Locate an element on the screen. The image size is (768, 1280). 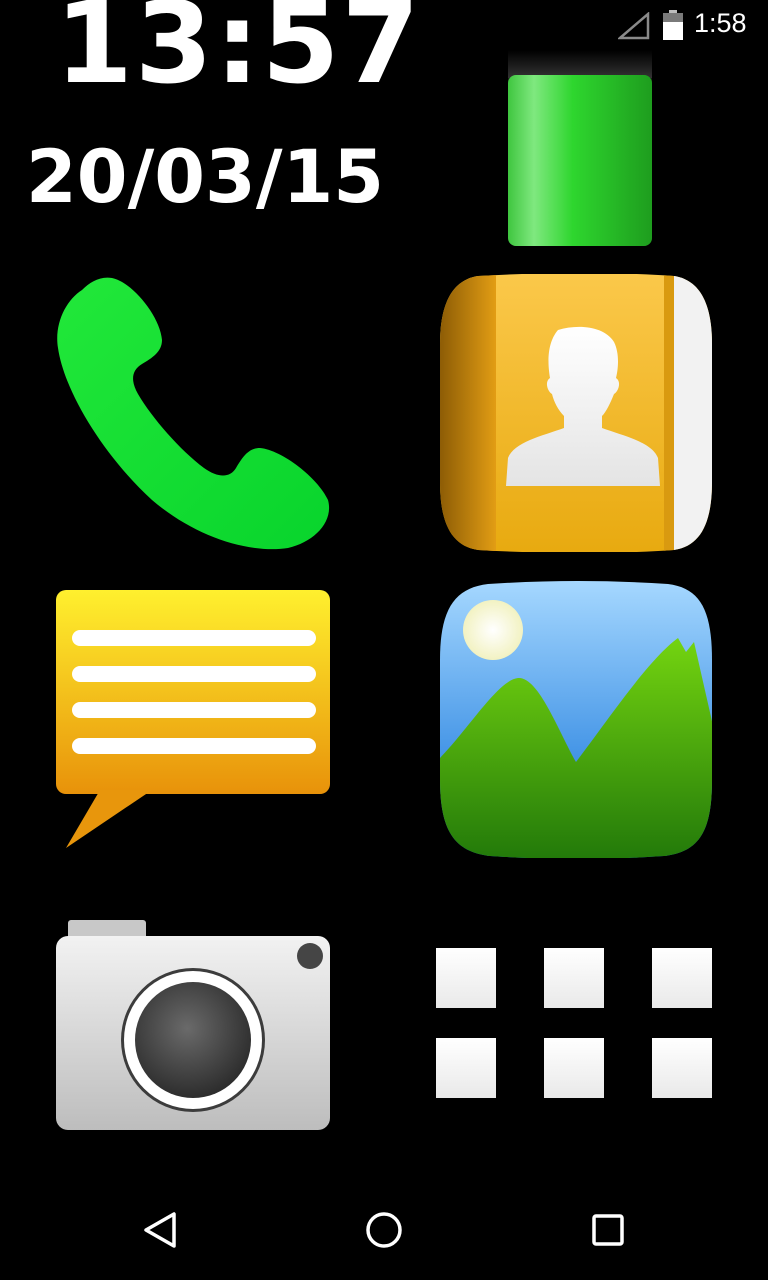
apps-tile is located at coordinates (576, 1025).